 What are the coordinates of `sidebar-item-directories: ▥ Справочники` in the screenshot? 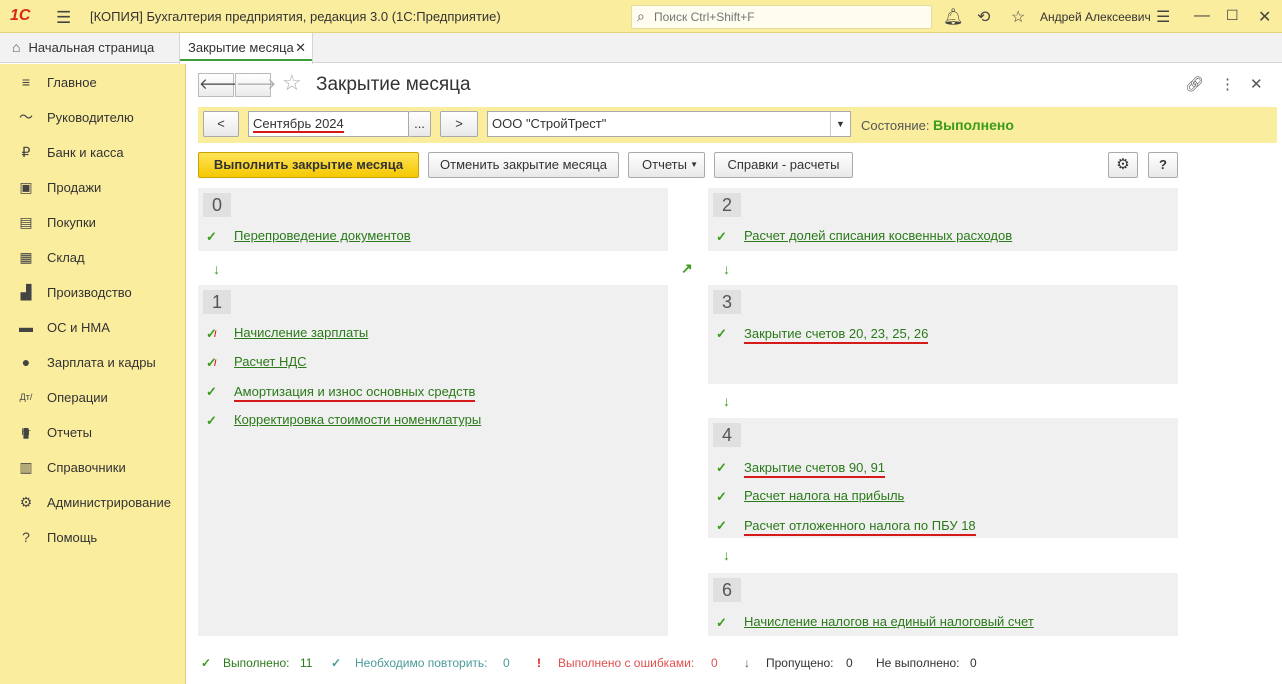 It's located at (93, 467).